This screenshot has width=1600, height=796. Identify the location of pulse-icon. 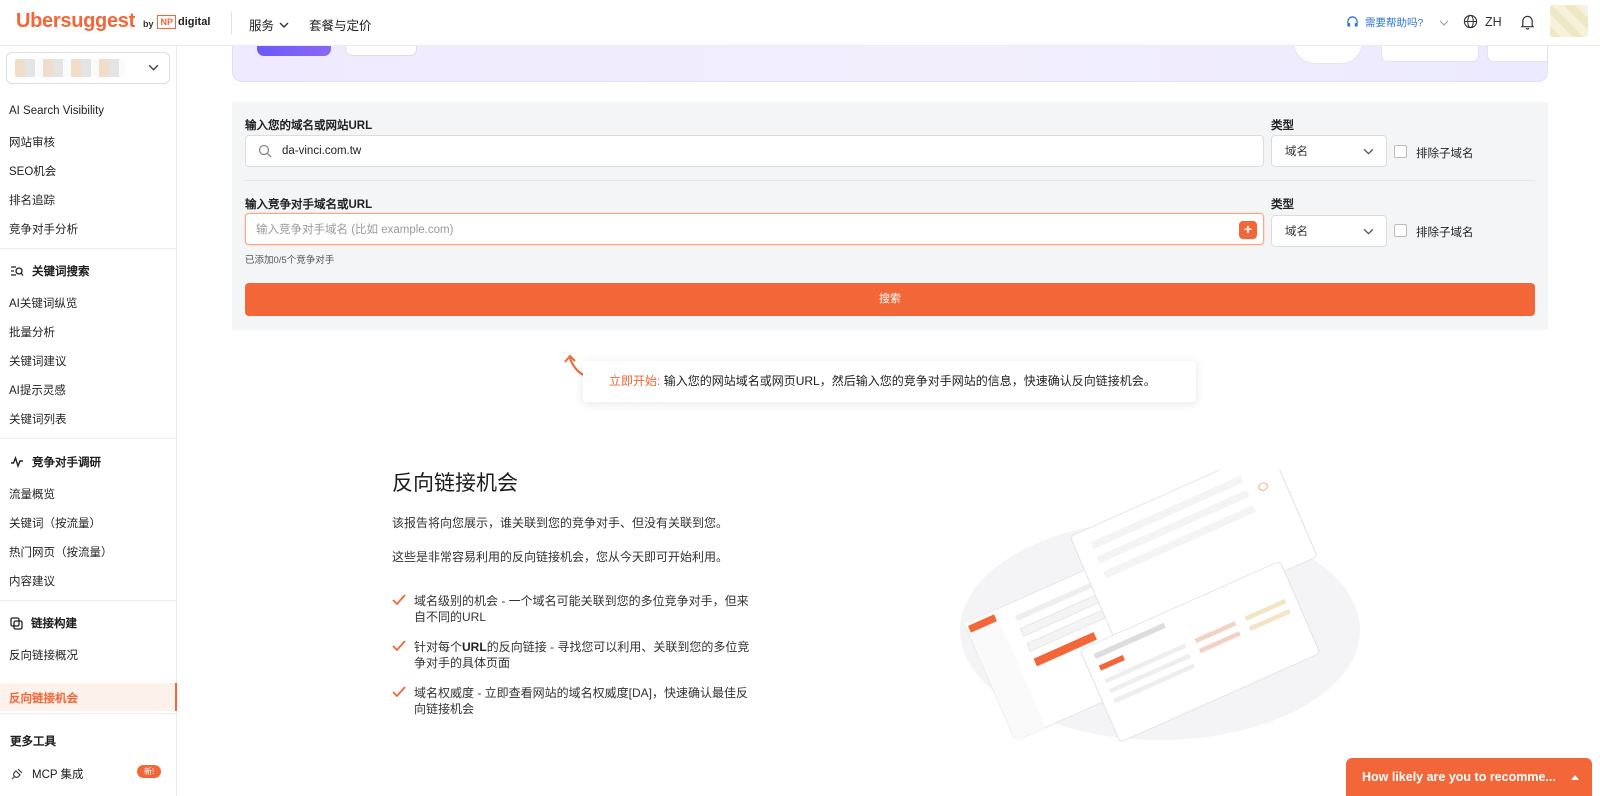
(17, 462).